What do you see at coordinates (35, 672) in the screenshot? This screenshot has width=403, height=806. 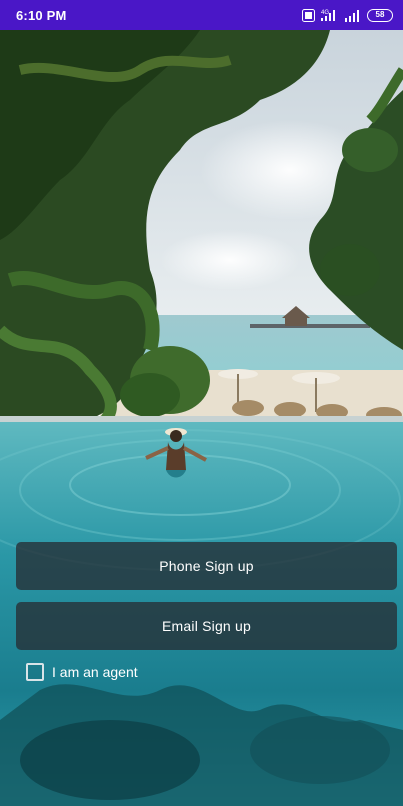 I see `agent-checkbox` at bounding box center [35, 672].